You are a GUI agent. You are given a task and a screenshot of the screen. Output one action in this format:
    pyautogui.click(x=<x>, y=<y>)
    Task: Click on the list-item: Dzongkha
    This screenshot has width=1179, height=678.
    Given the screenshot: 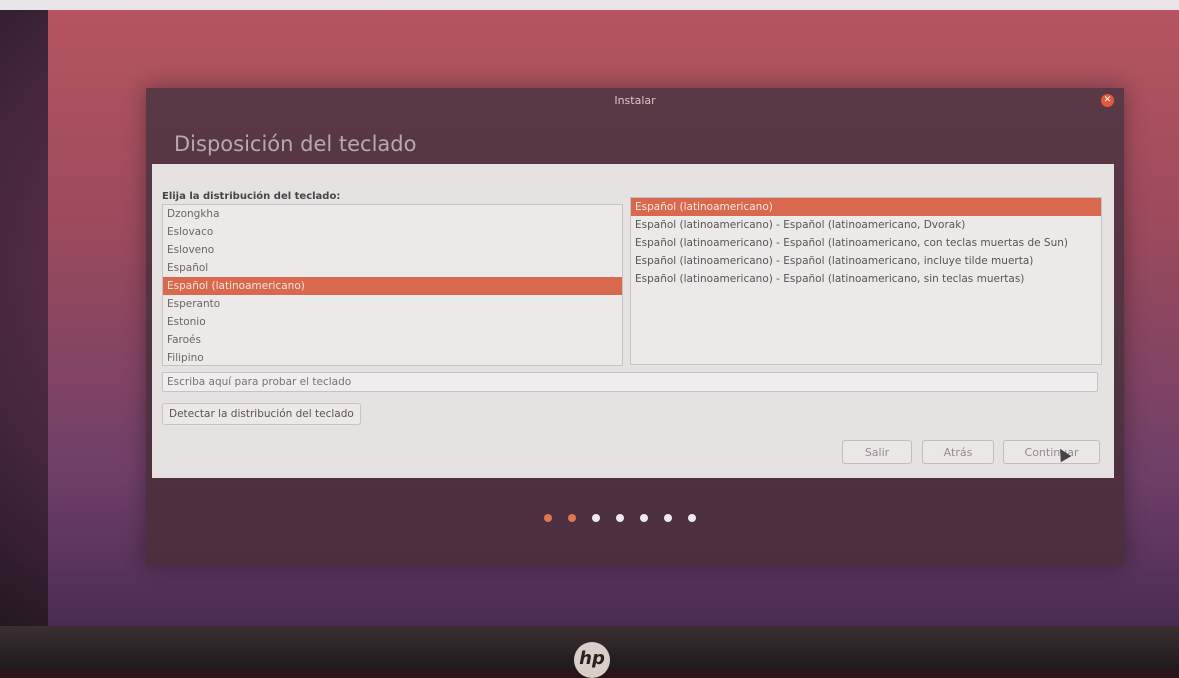 What is the action you would take?
    pyautogui.click(x=392, y=214)
    